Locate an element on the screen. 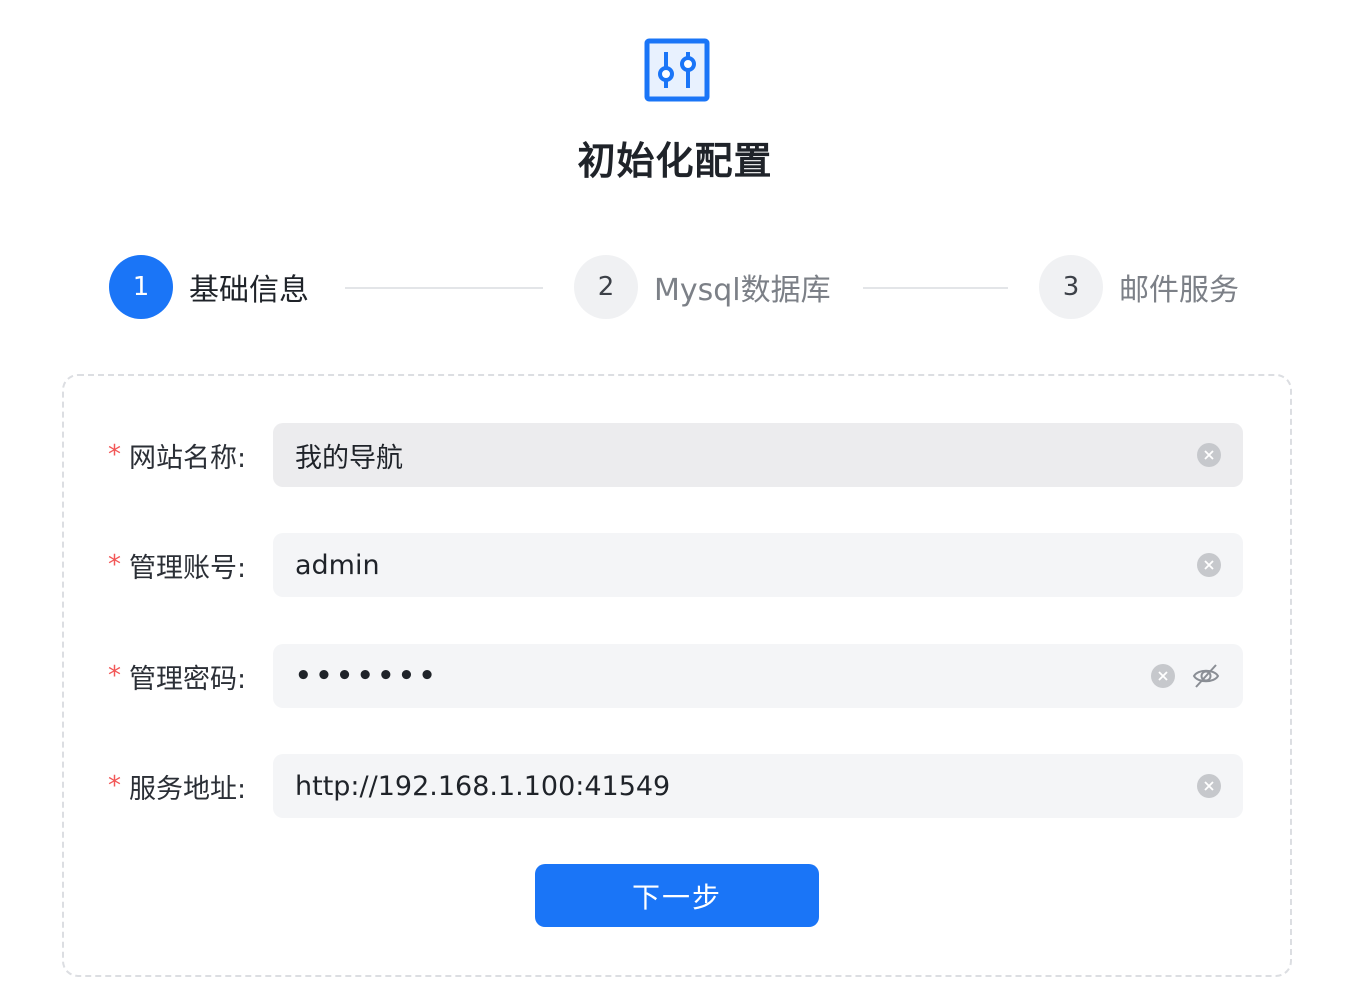 This screenshot has height=1006, width=1350. step-number: 1 is located at coordinates (141, 287).